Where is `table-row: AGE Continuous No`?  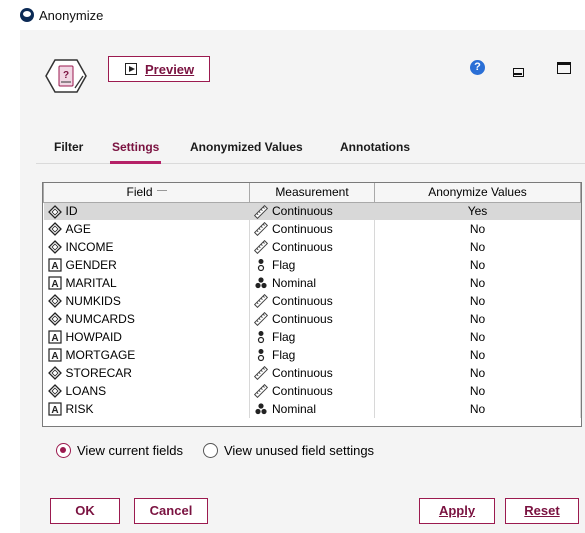 table-row: AGE Continuous No is located at coordinates (312, 229).